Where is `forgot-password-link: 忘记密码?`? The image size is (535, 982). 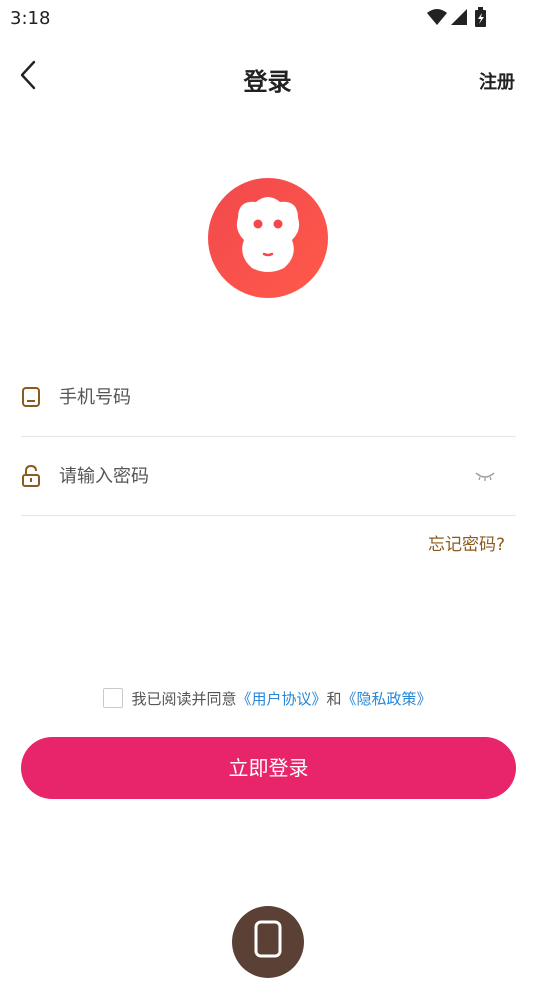
forgot-password-link: 忘记密码? is located at coordinates (466, 542).